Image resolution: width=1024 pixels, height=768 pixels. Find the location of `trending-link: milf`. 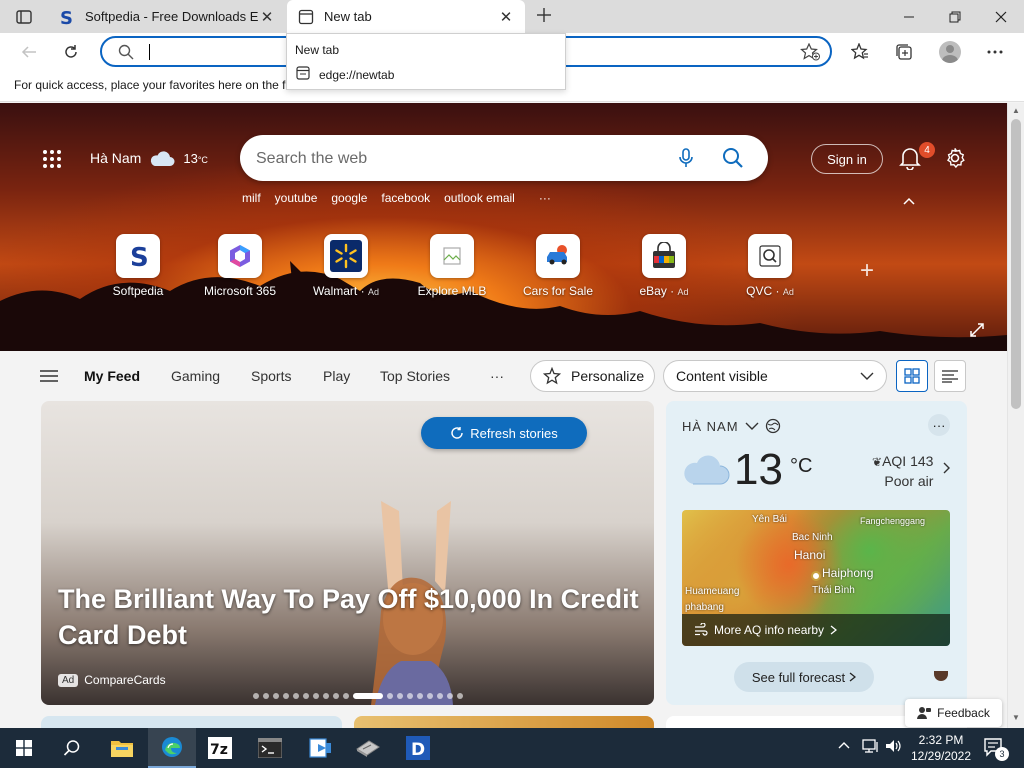

trending-link: milf is located at coordinates (251, 198).